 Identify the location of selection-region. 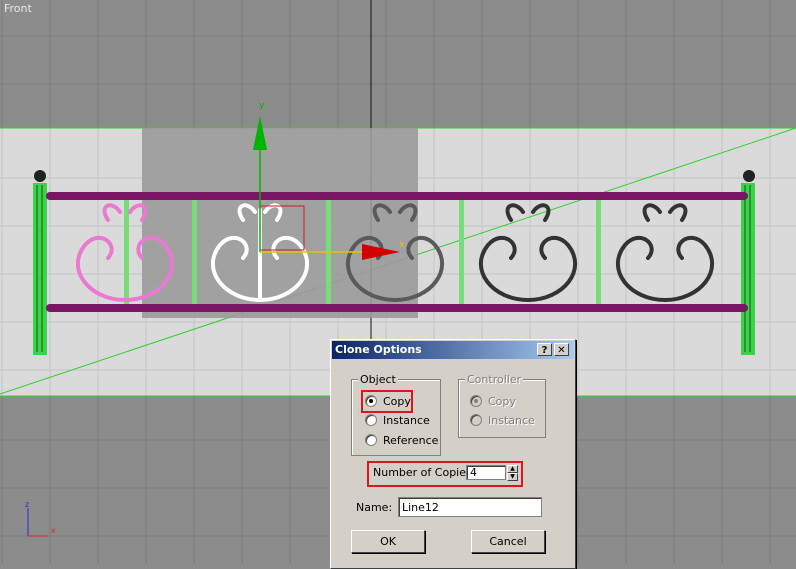
(280, 223).